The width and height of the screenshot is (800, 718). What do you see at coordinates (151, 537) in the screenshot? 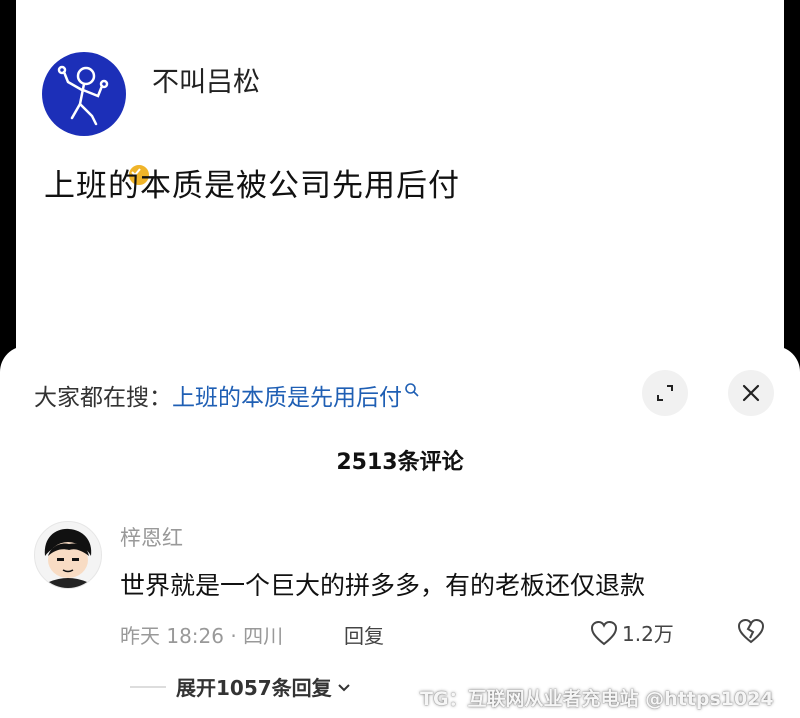
I see `commenter-name: 梓恩红` at bounding box center [151, 537].